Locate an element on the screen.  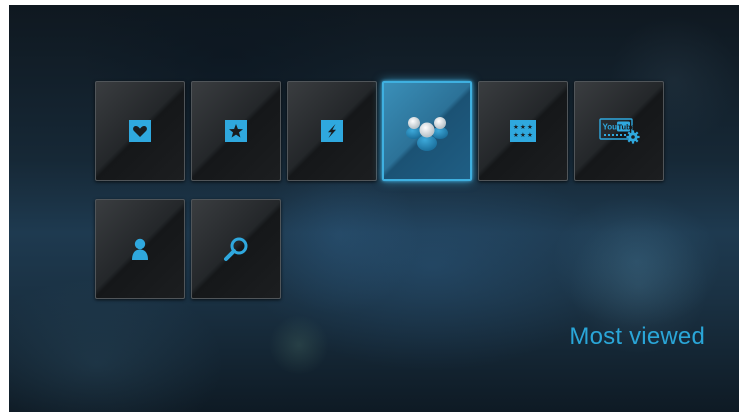
search-icon is located at coordinates (236, 249).